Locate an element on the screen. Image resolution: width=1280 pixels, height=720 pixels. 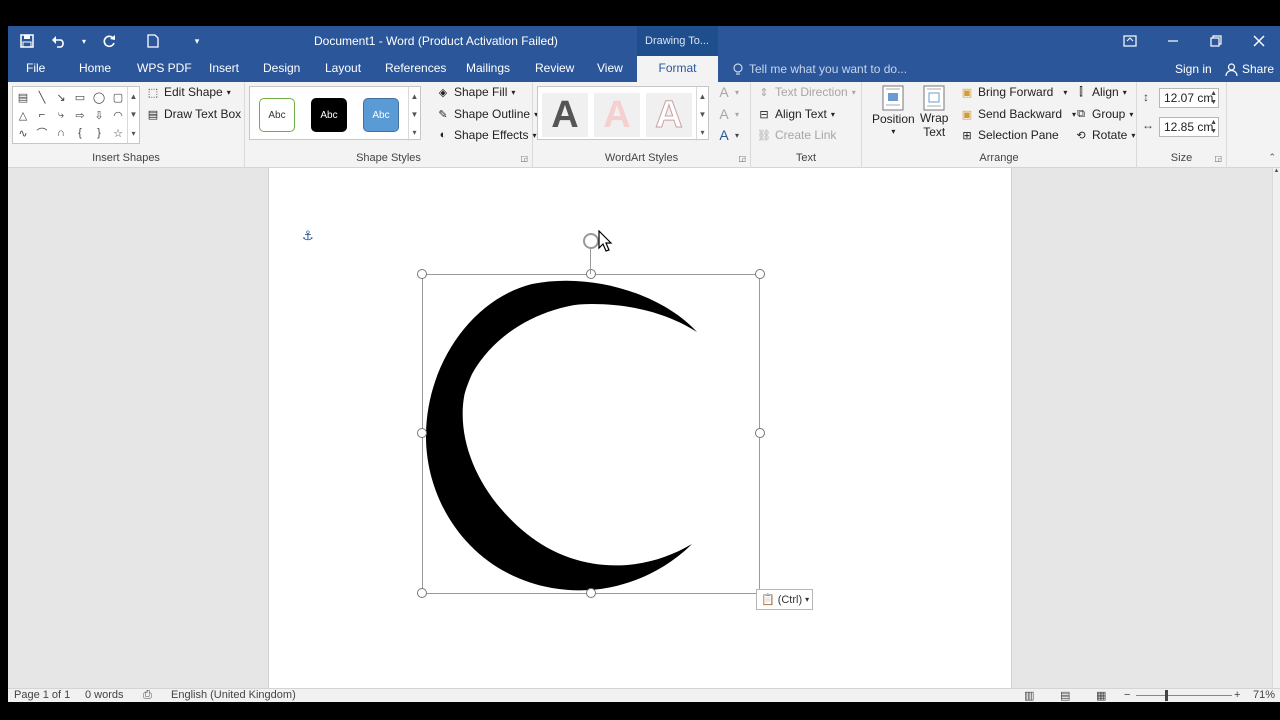
shape-outline-button: ✎ Shape Outline ▾ is located at coordinates (487, 114).